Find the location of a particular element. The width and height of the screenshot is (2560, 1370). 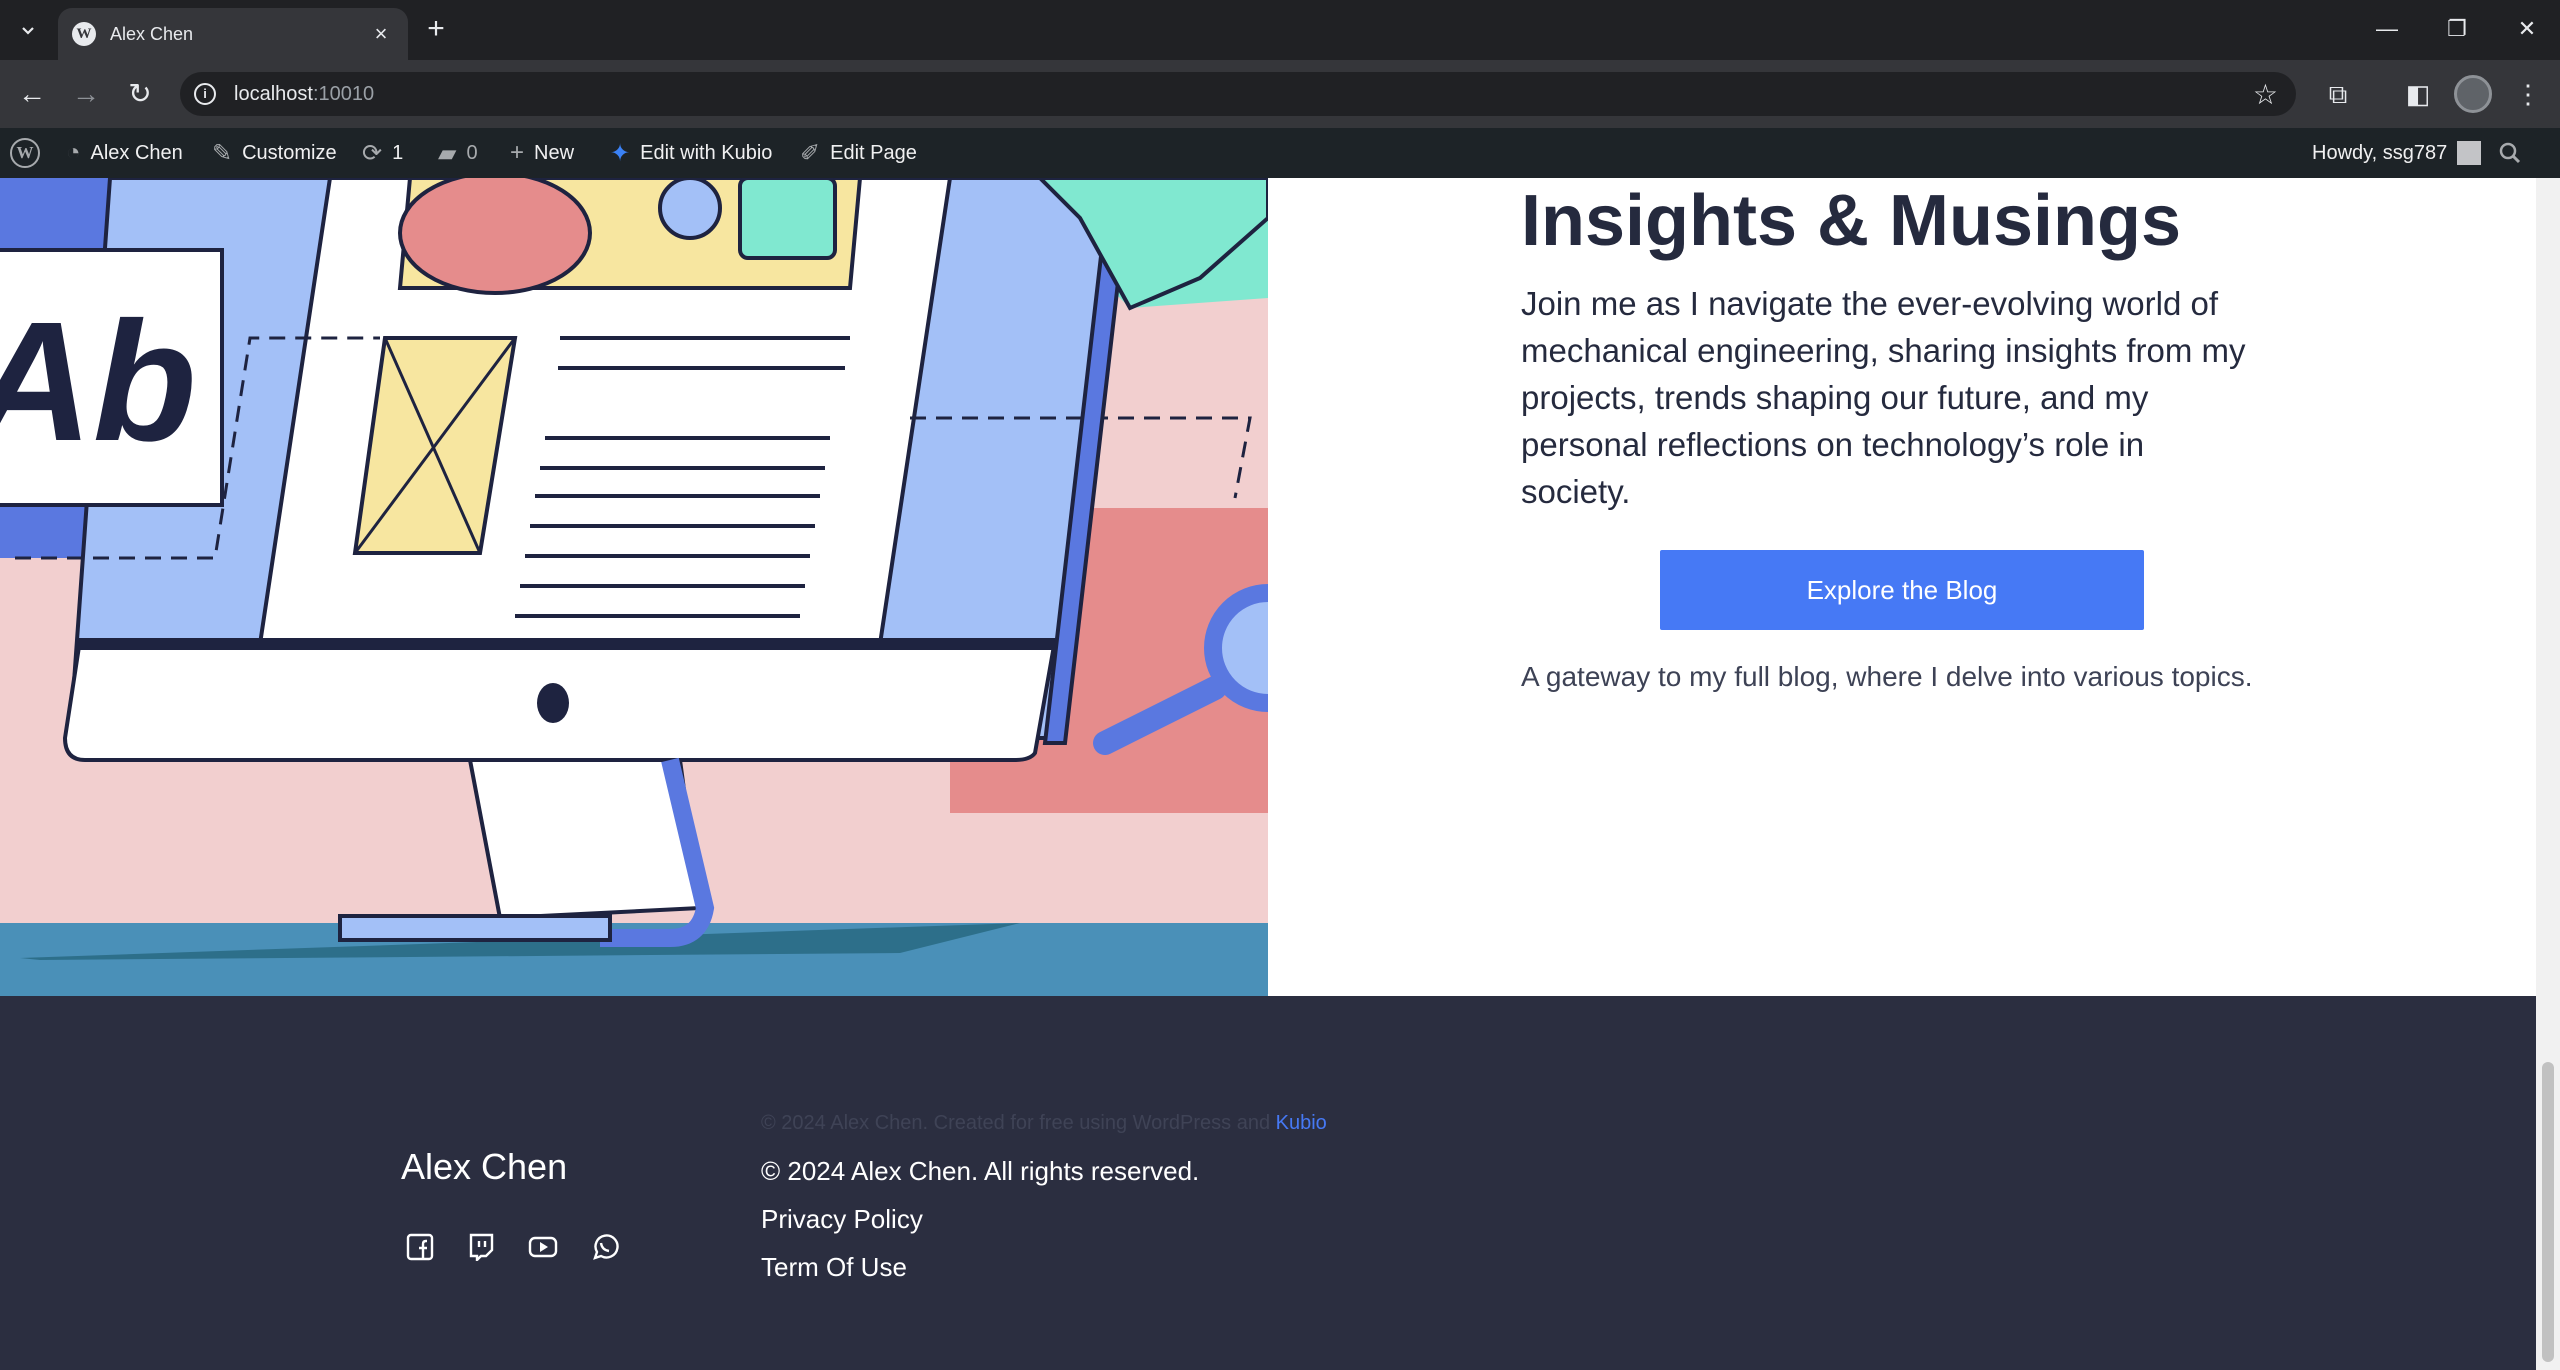

updates-count: 1 is located at coordinates (398, 152).